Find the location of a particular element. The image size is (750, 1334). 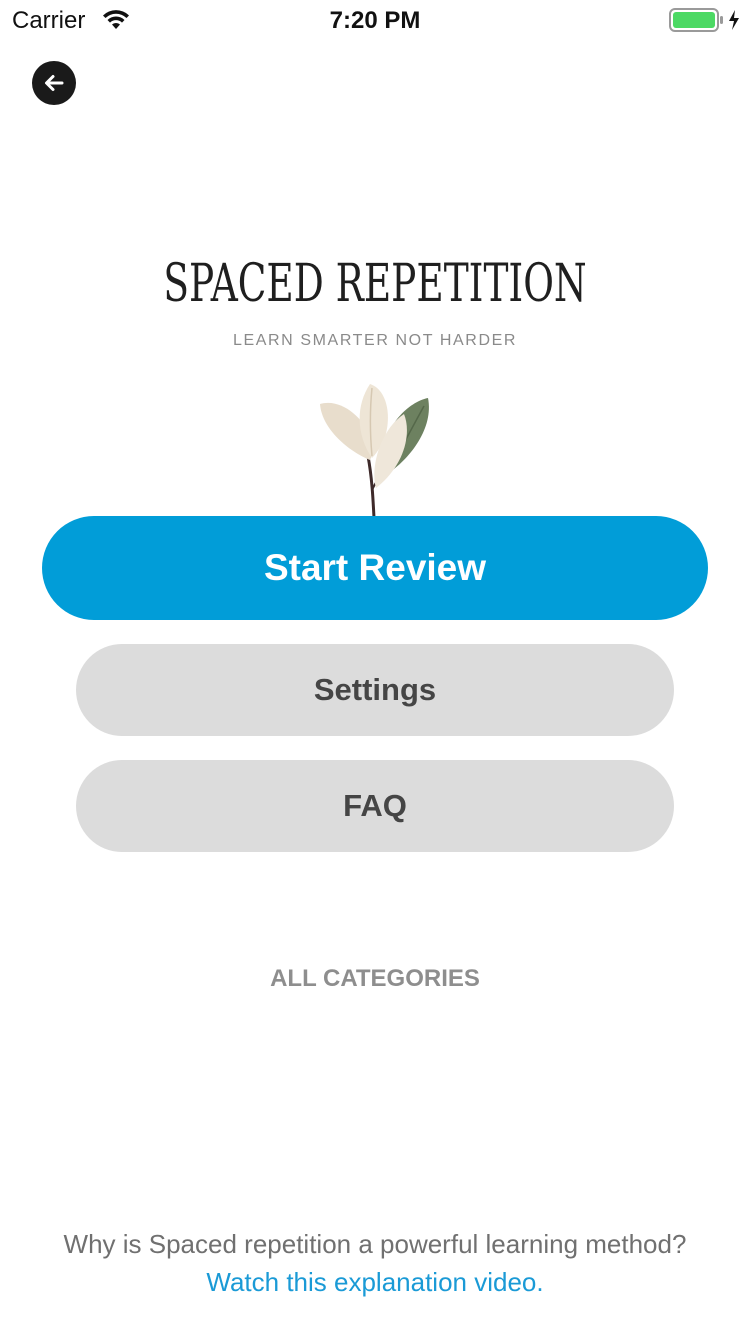

faq-button: FAQ is located at coordinates (375, 806).